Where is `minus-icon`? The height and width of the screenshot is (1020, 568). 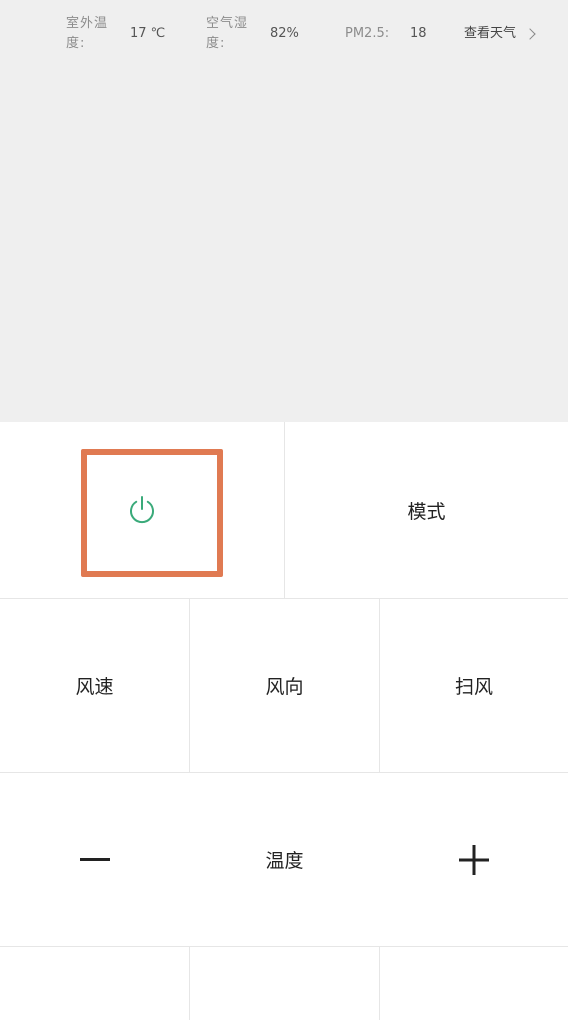
minus-icon is located at coordinates (94, 859).